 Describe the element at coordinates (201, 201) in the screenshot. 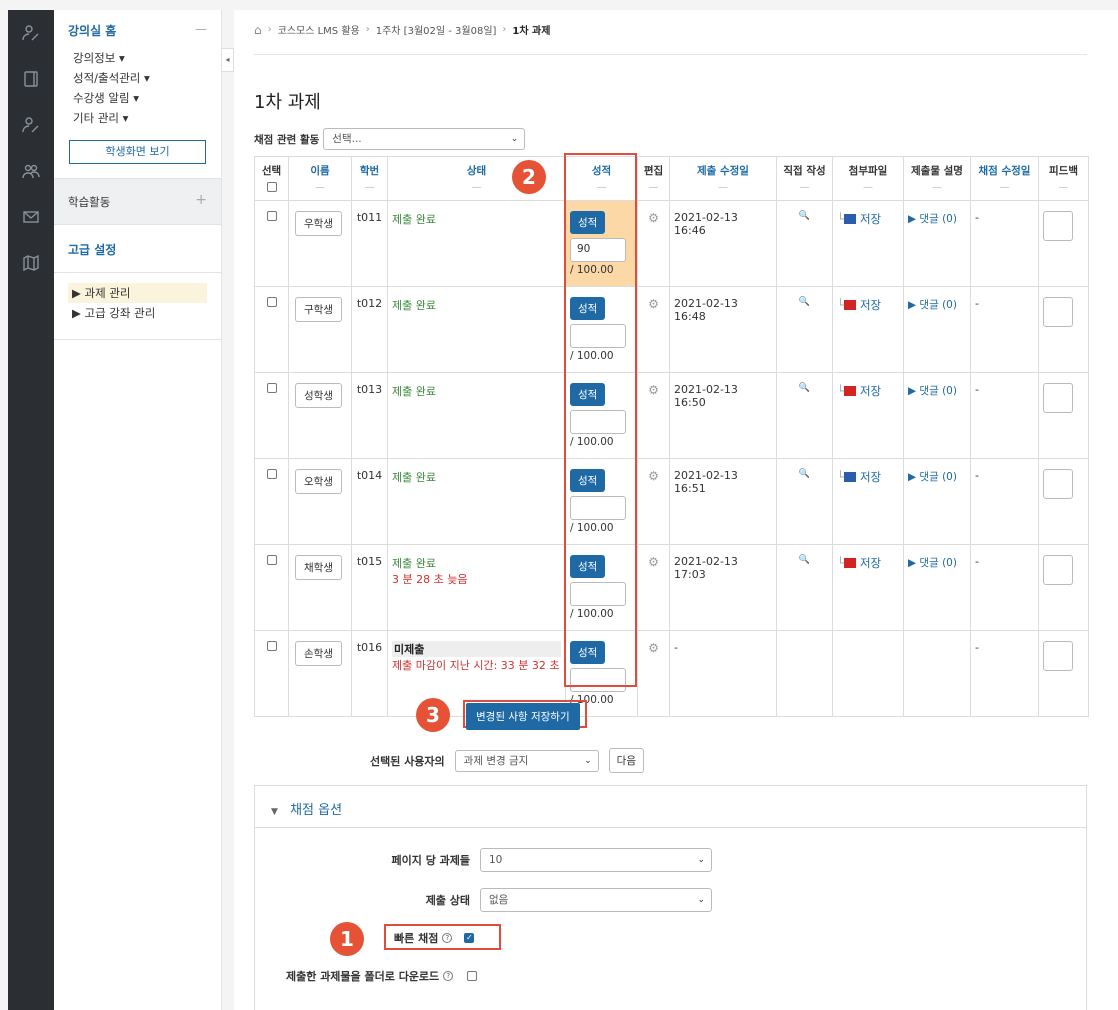

I see `plus-icon: +` at that location.